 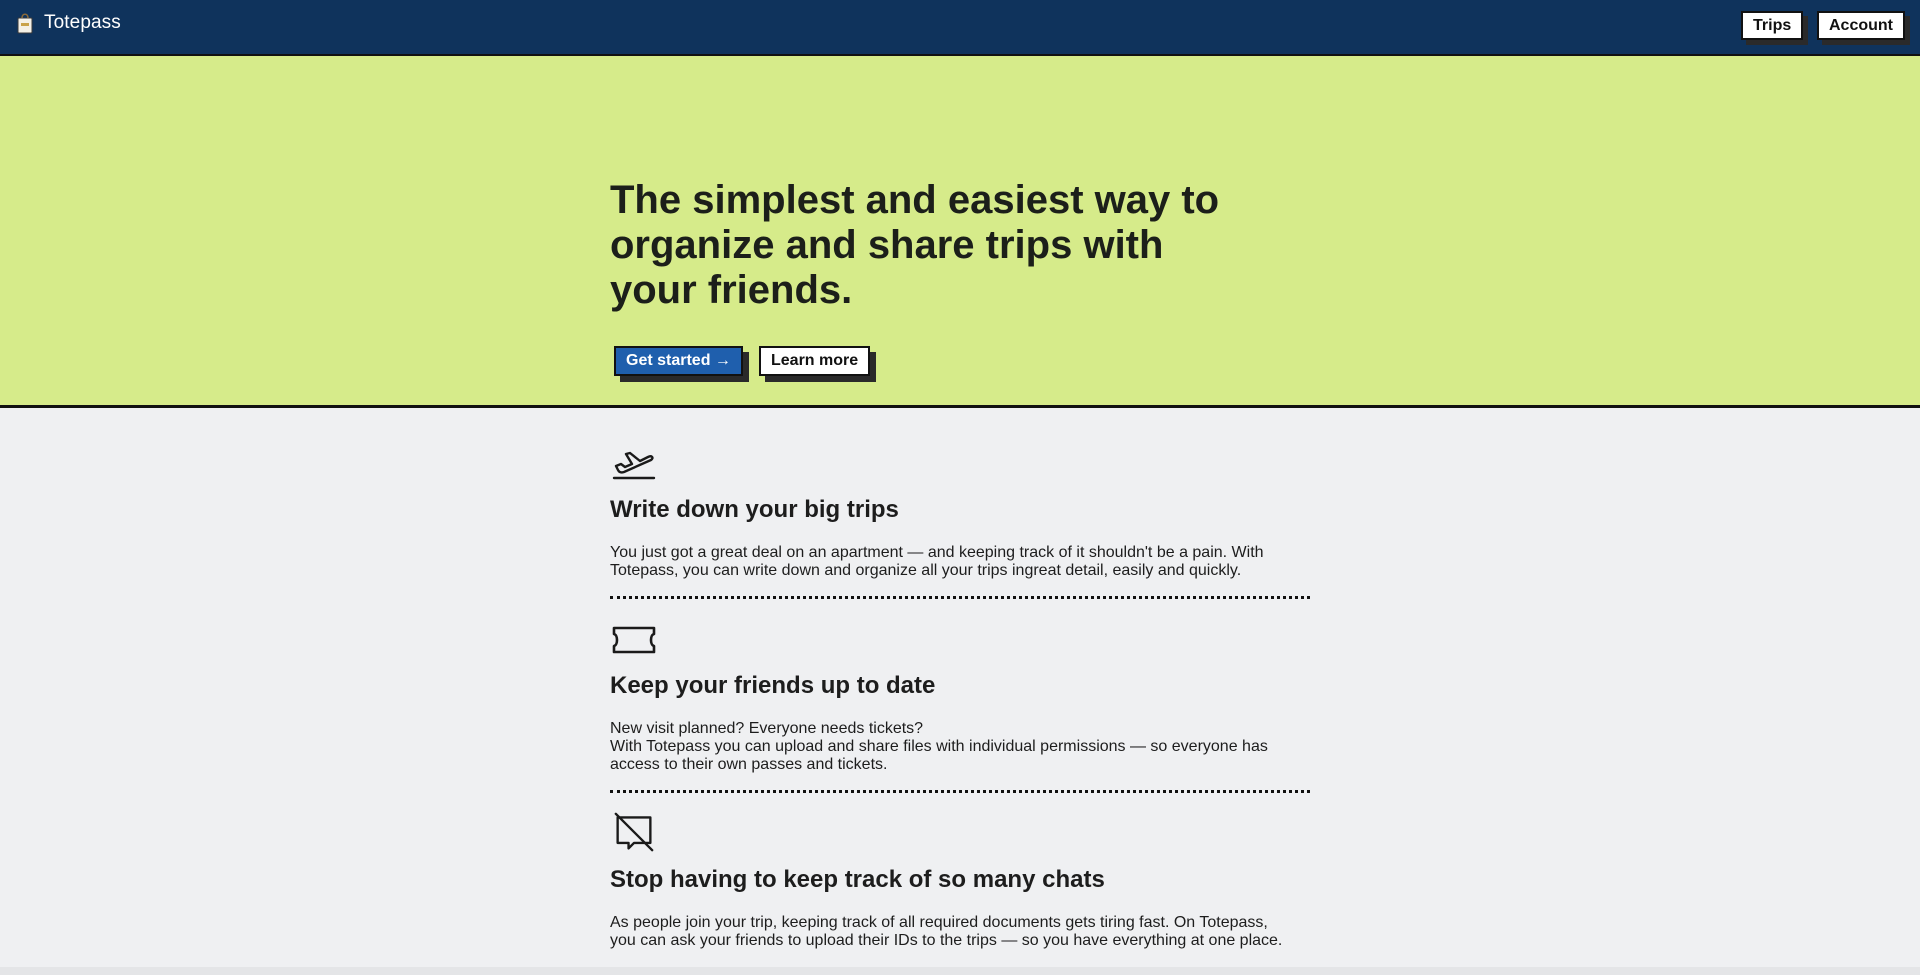 I want to click on brand: Totepass, so click(x=68, y=23).